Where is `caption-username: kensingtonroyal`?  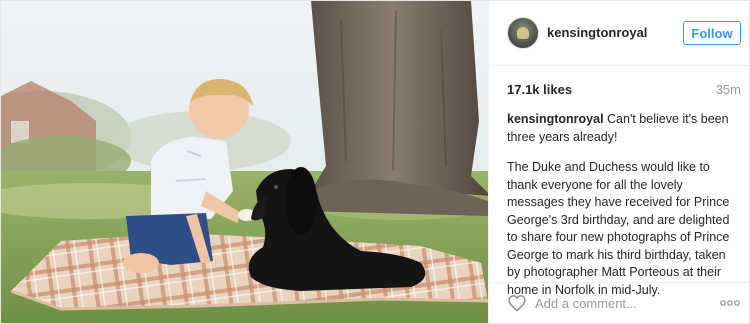 caption-username: kensingtonroyal is located at coordinates (555, 119).